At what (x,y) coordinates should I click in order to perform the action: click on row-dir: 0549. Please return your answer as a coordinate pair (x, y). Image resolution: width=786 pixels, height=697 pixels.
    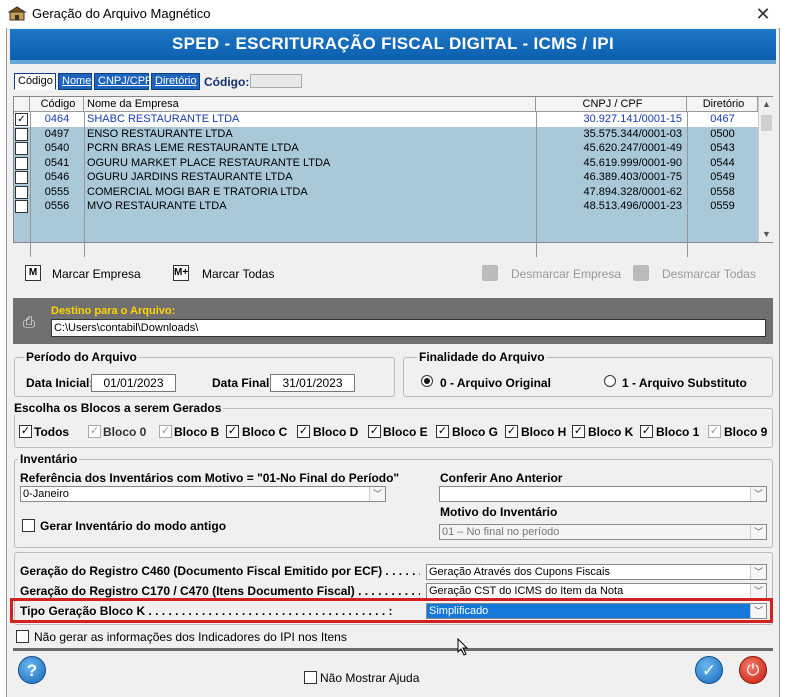
    Looking at the image, I should click on (722, 177).